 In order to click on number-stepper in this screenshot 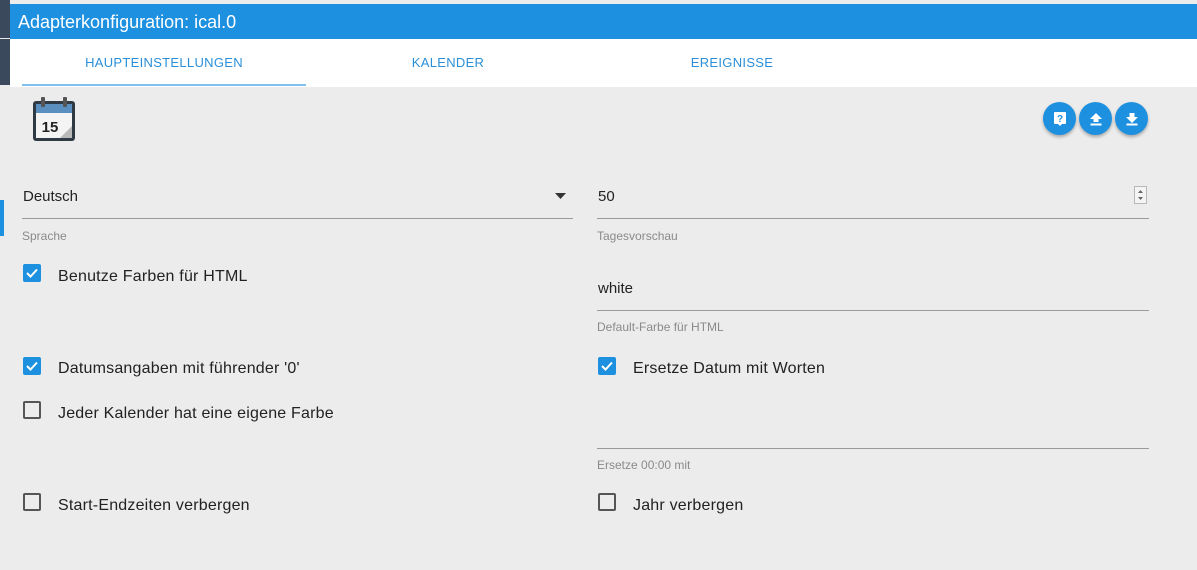, I will do `click(1140, 195)`.